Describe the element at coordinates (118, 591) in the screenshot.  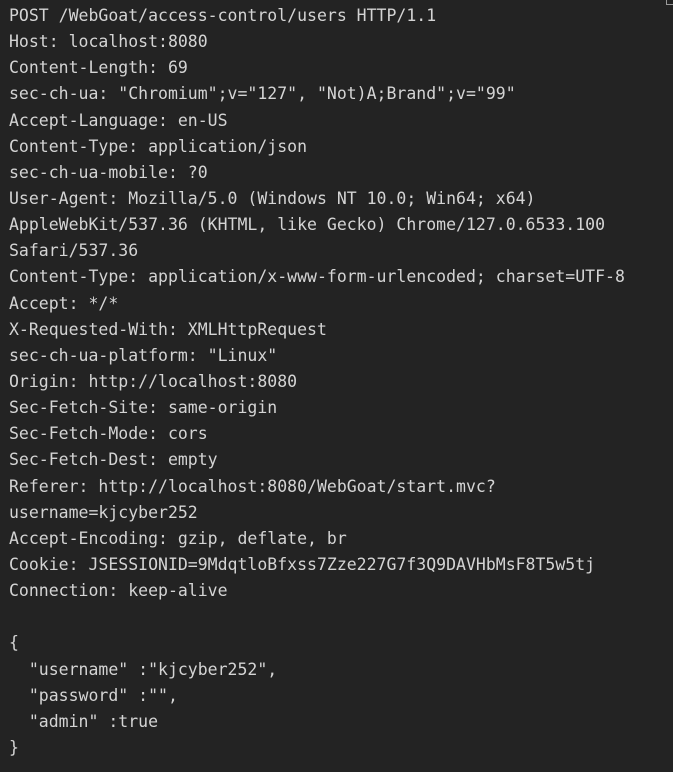
I see `header-connection: Connection: keep-alive` at that location.